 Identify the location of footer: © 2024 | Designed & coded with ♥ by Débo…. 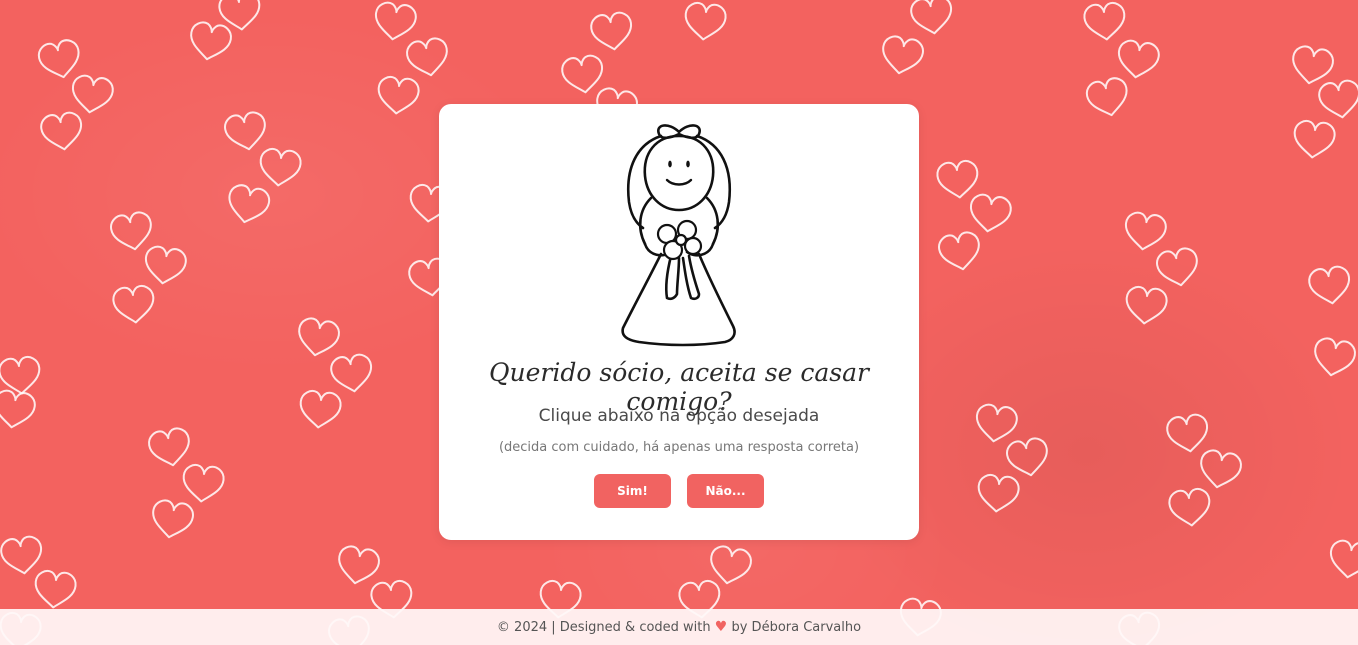
(679, 627).